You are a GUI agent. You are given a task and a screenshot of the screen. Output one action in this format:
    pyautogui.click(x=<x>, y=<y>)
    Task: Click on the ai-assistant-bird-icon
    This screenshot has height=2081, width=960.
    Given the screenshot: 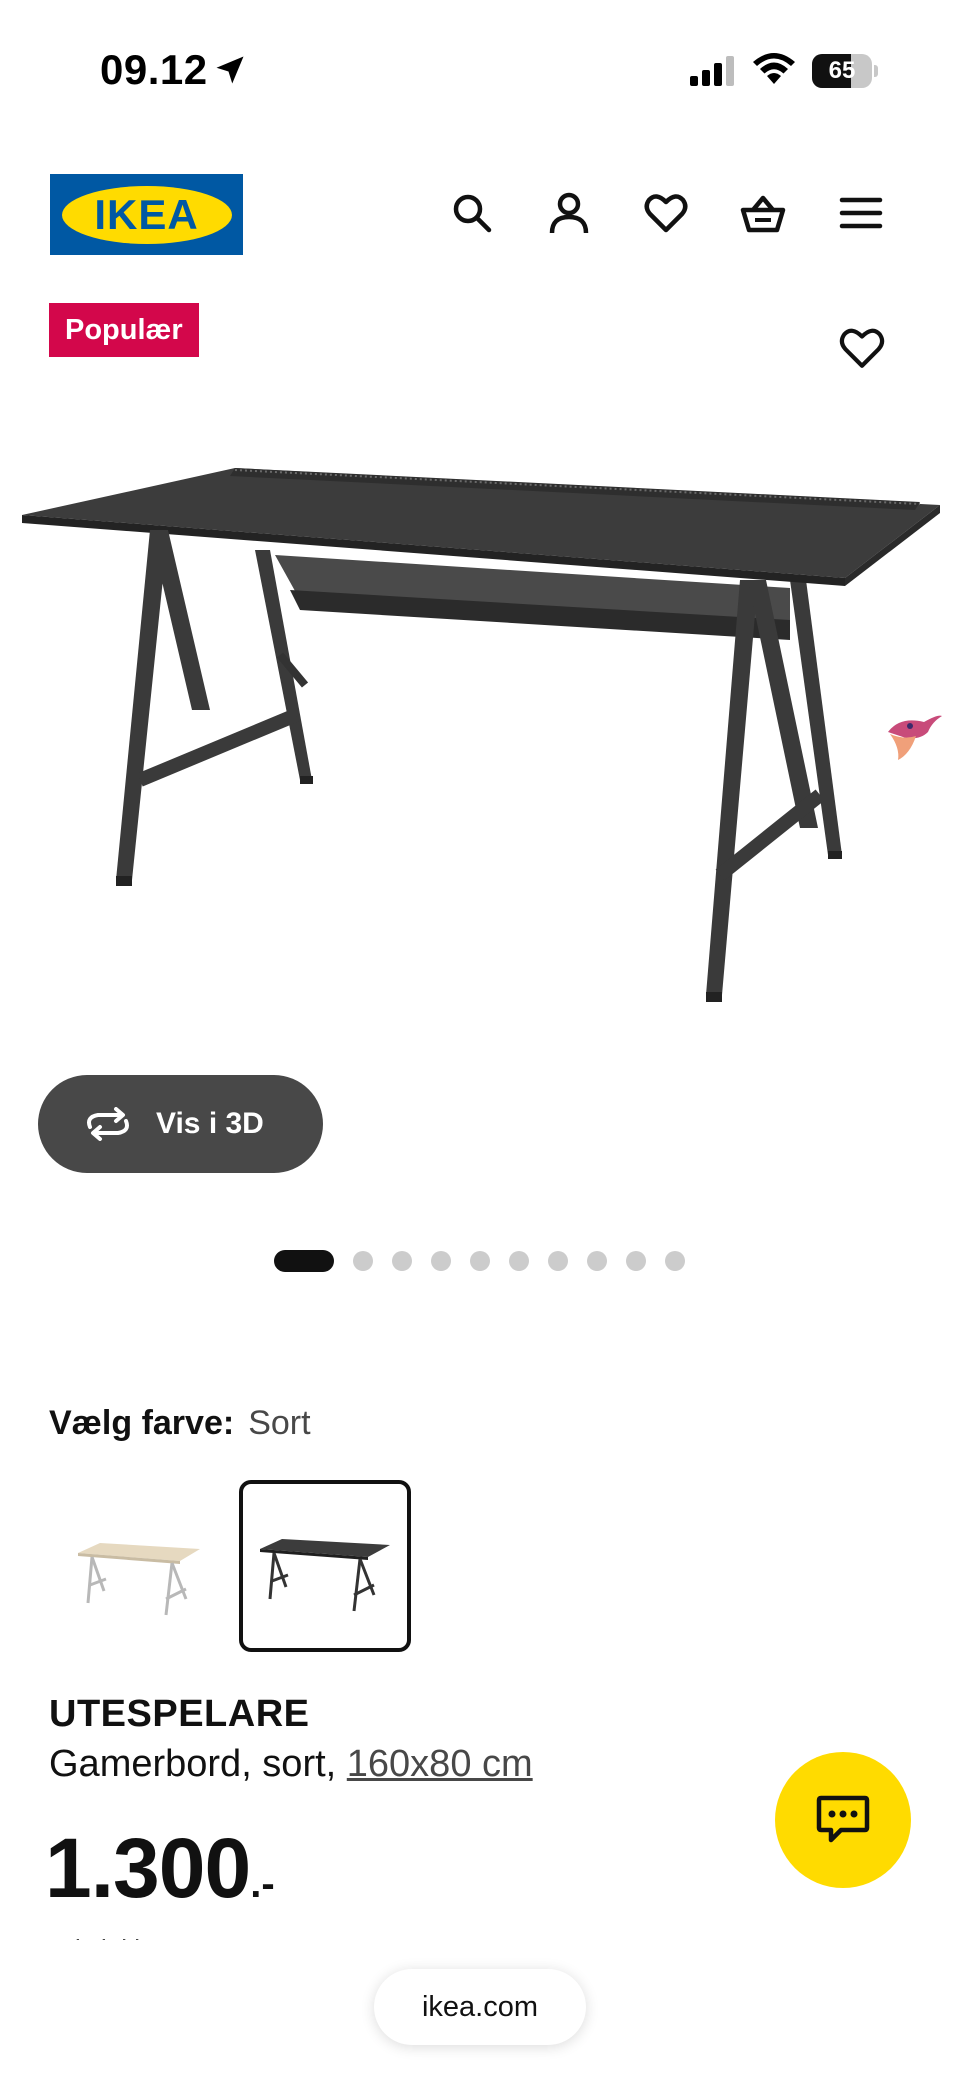 What is the action you would take?
    pyautogui.click(x=911, y=738)
    